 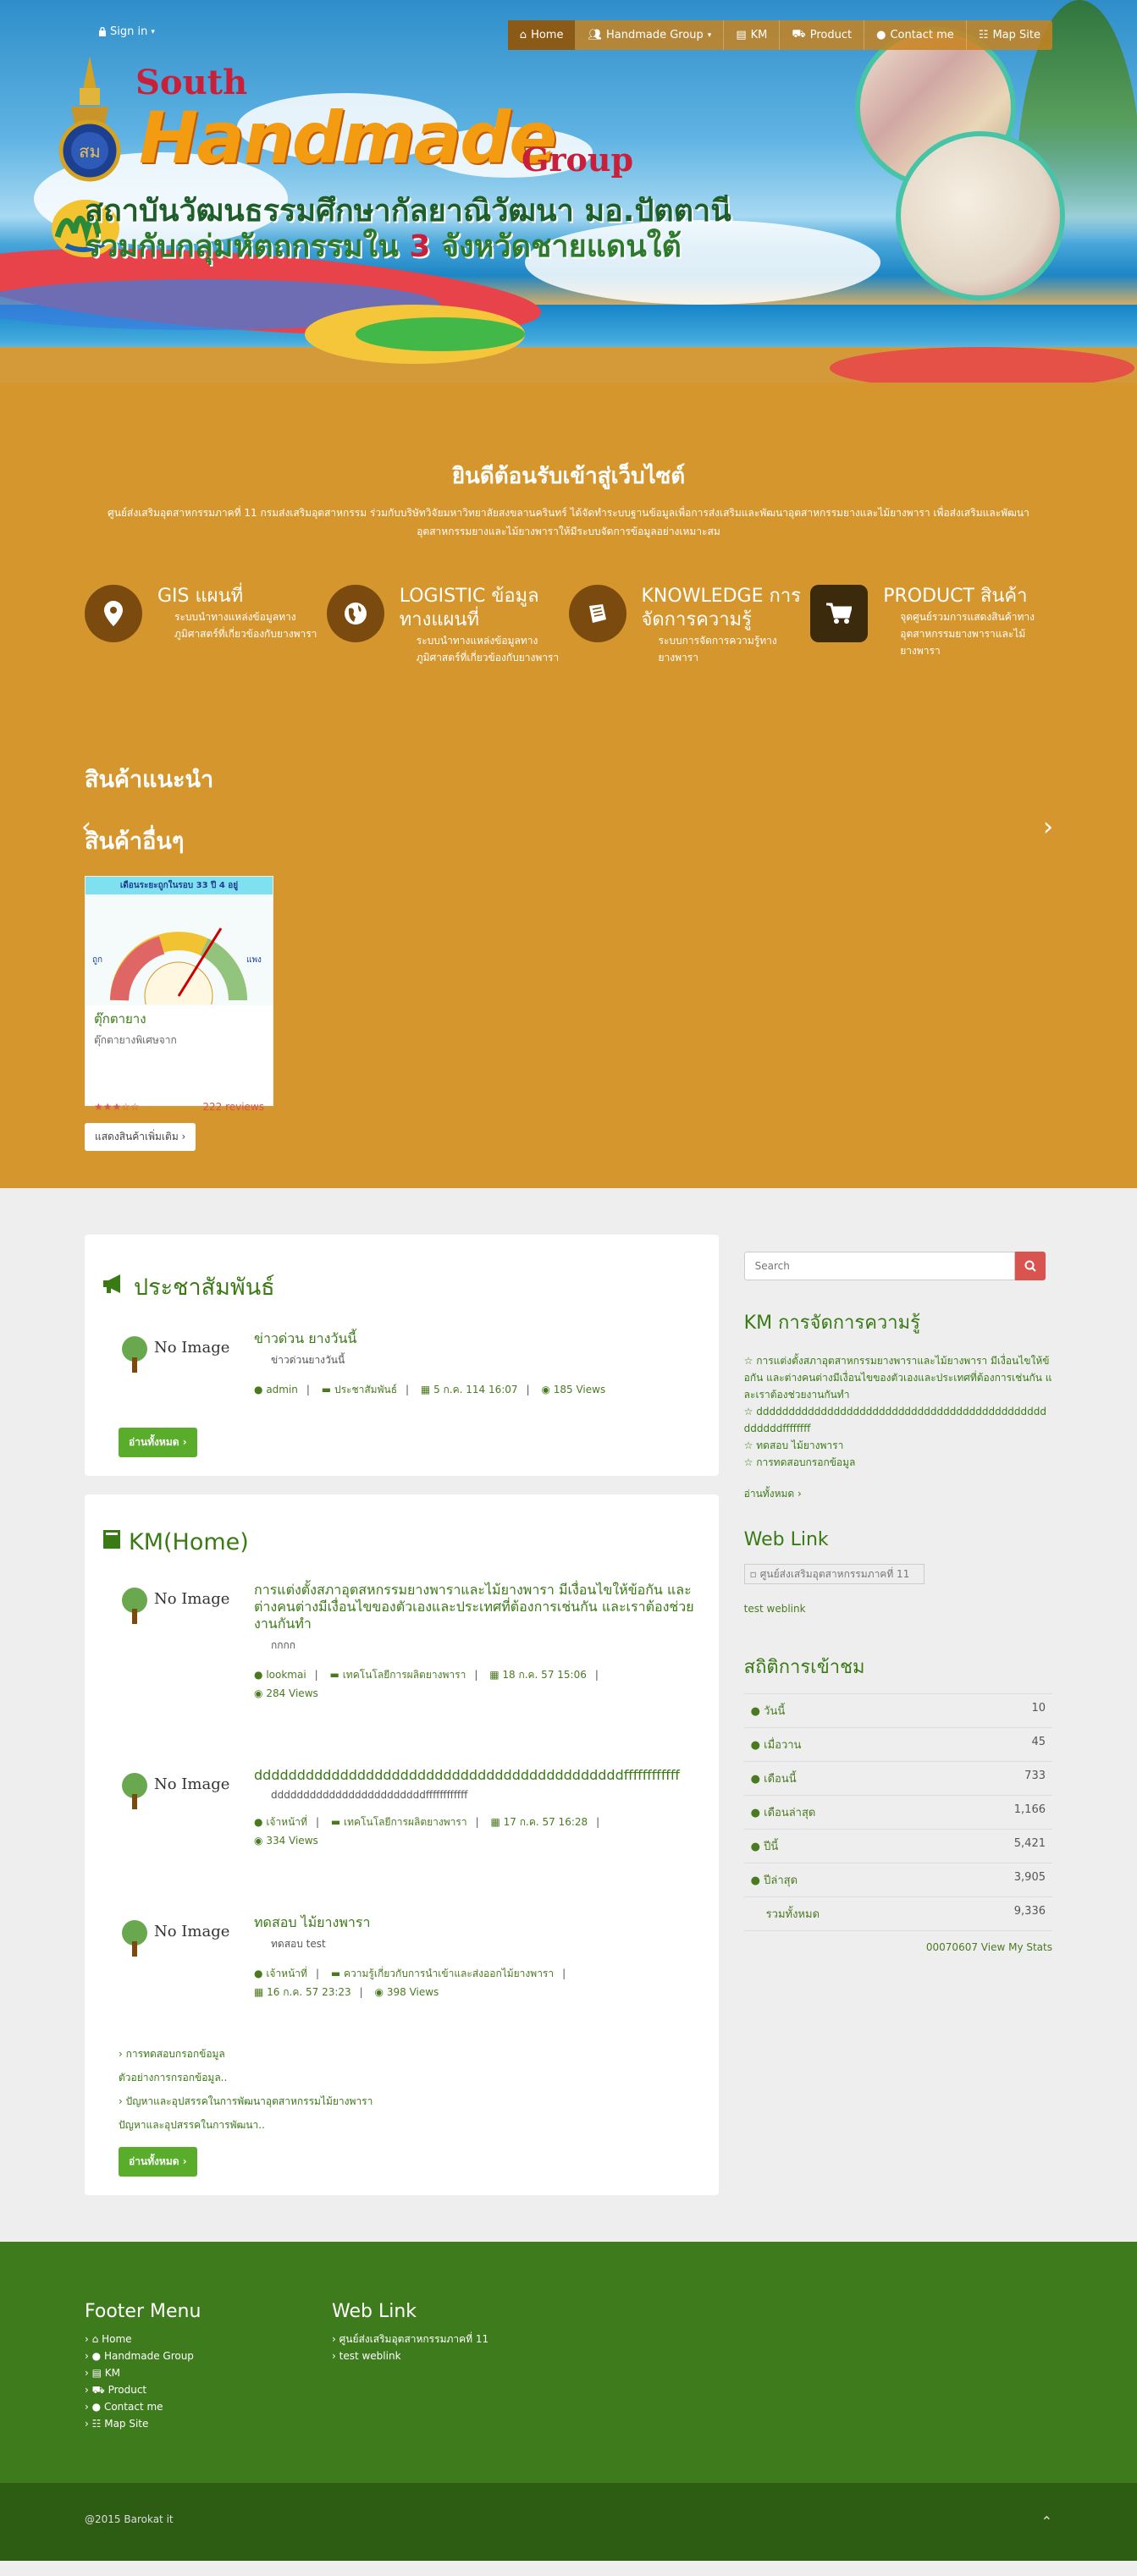 I want to click on sidebar-km-item: ☆ ทดสอบ ไม้ยางพารา, so click(x=898, y=1445).